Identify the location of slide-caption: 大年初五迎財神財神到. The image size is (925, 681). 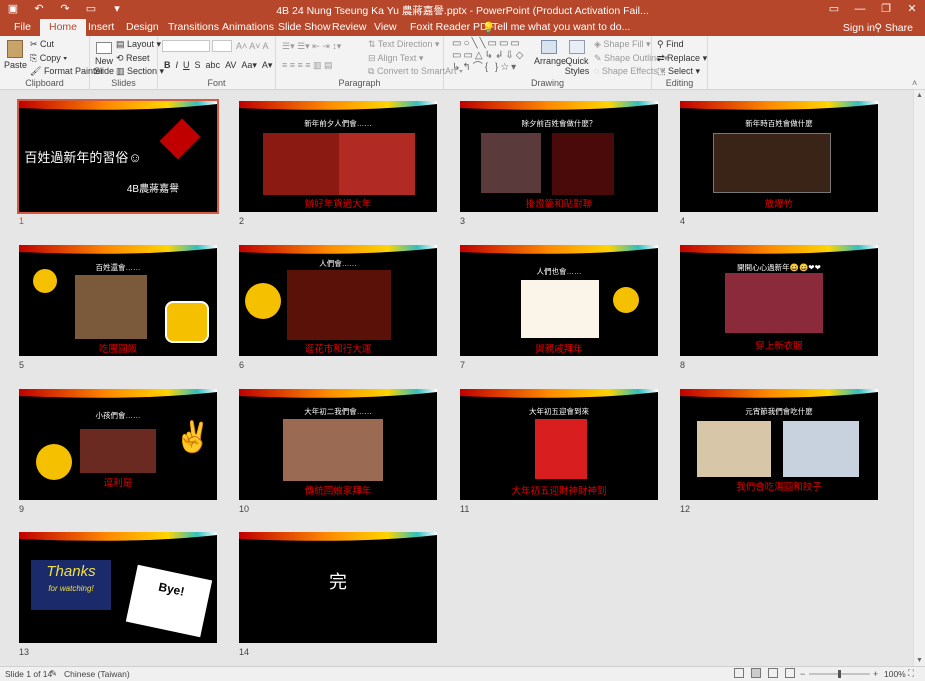
(559, 491).